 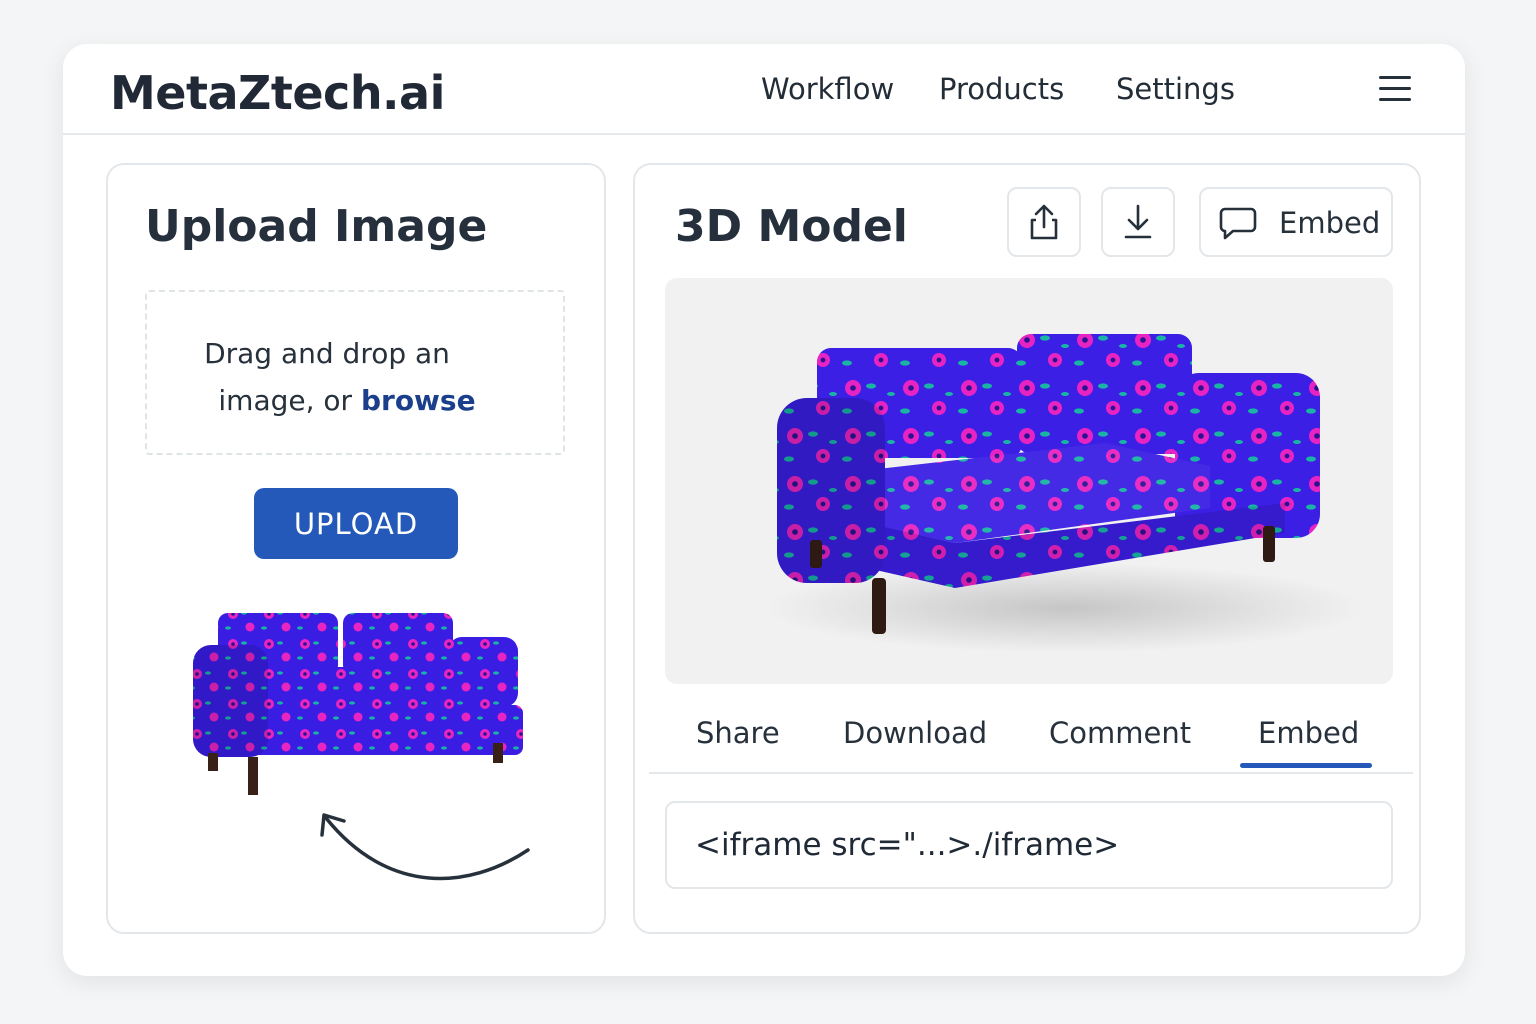 I want to click on download-button, so click(x=1138, y=222).